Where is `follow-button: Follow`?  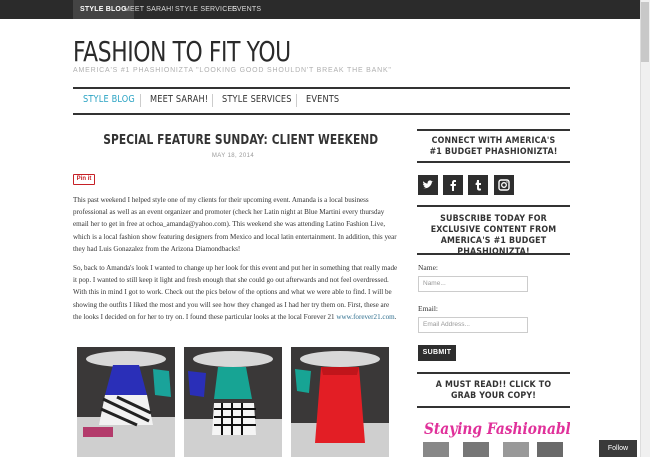 follow-button: Follow is located at coordinates (618, 448).